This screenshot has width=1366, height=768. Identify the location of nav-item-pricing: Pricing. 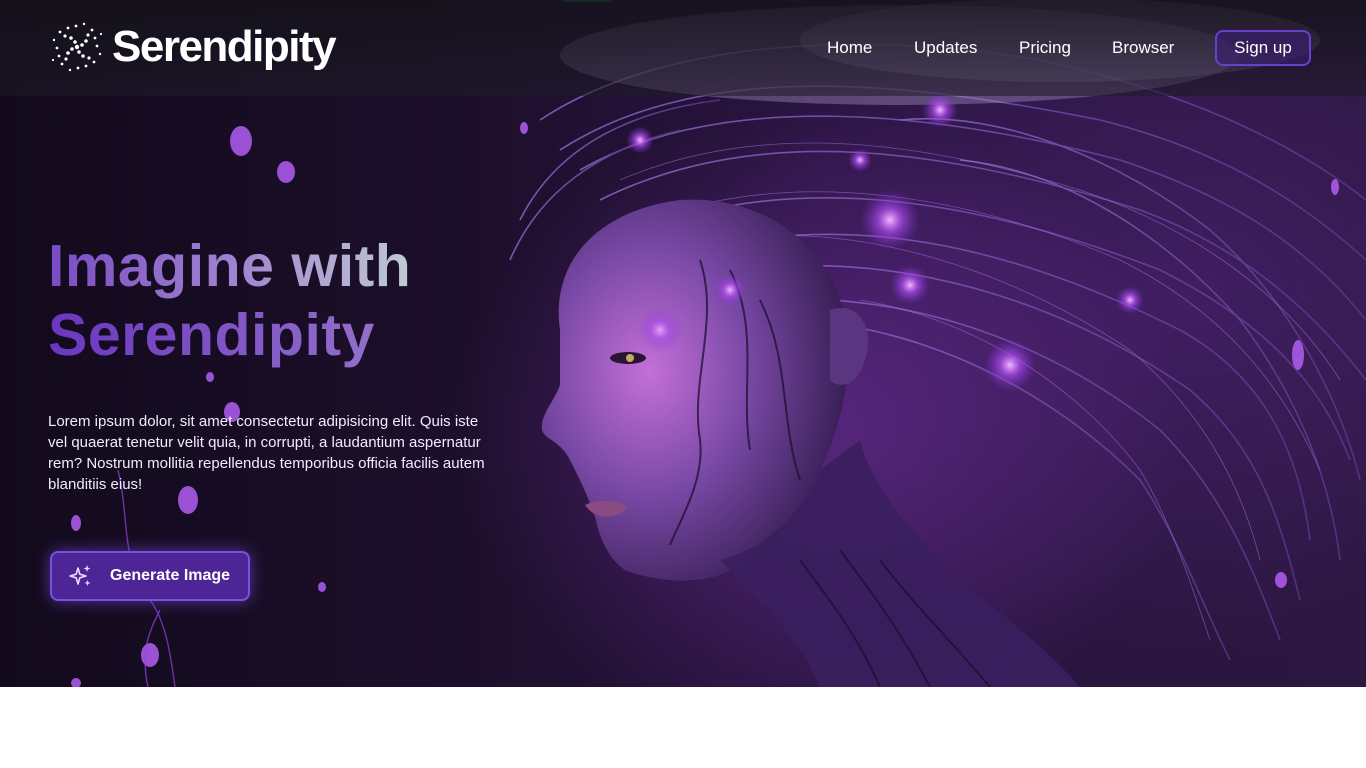
(1045, 48).